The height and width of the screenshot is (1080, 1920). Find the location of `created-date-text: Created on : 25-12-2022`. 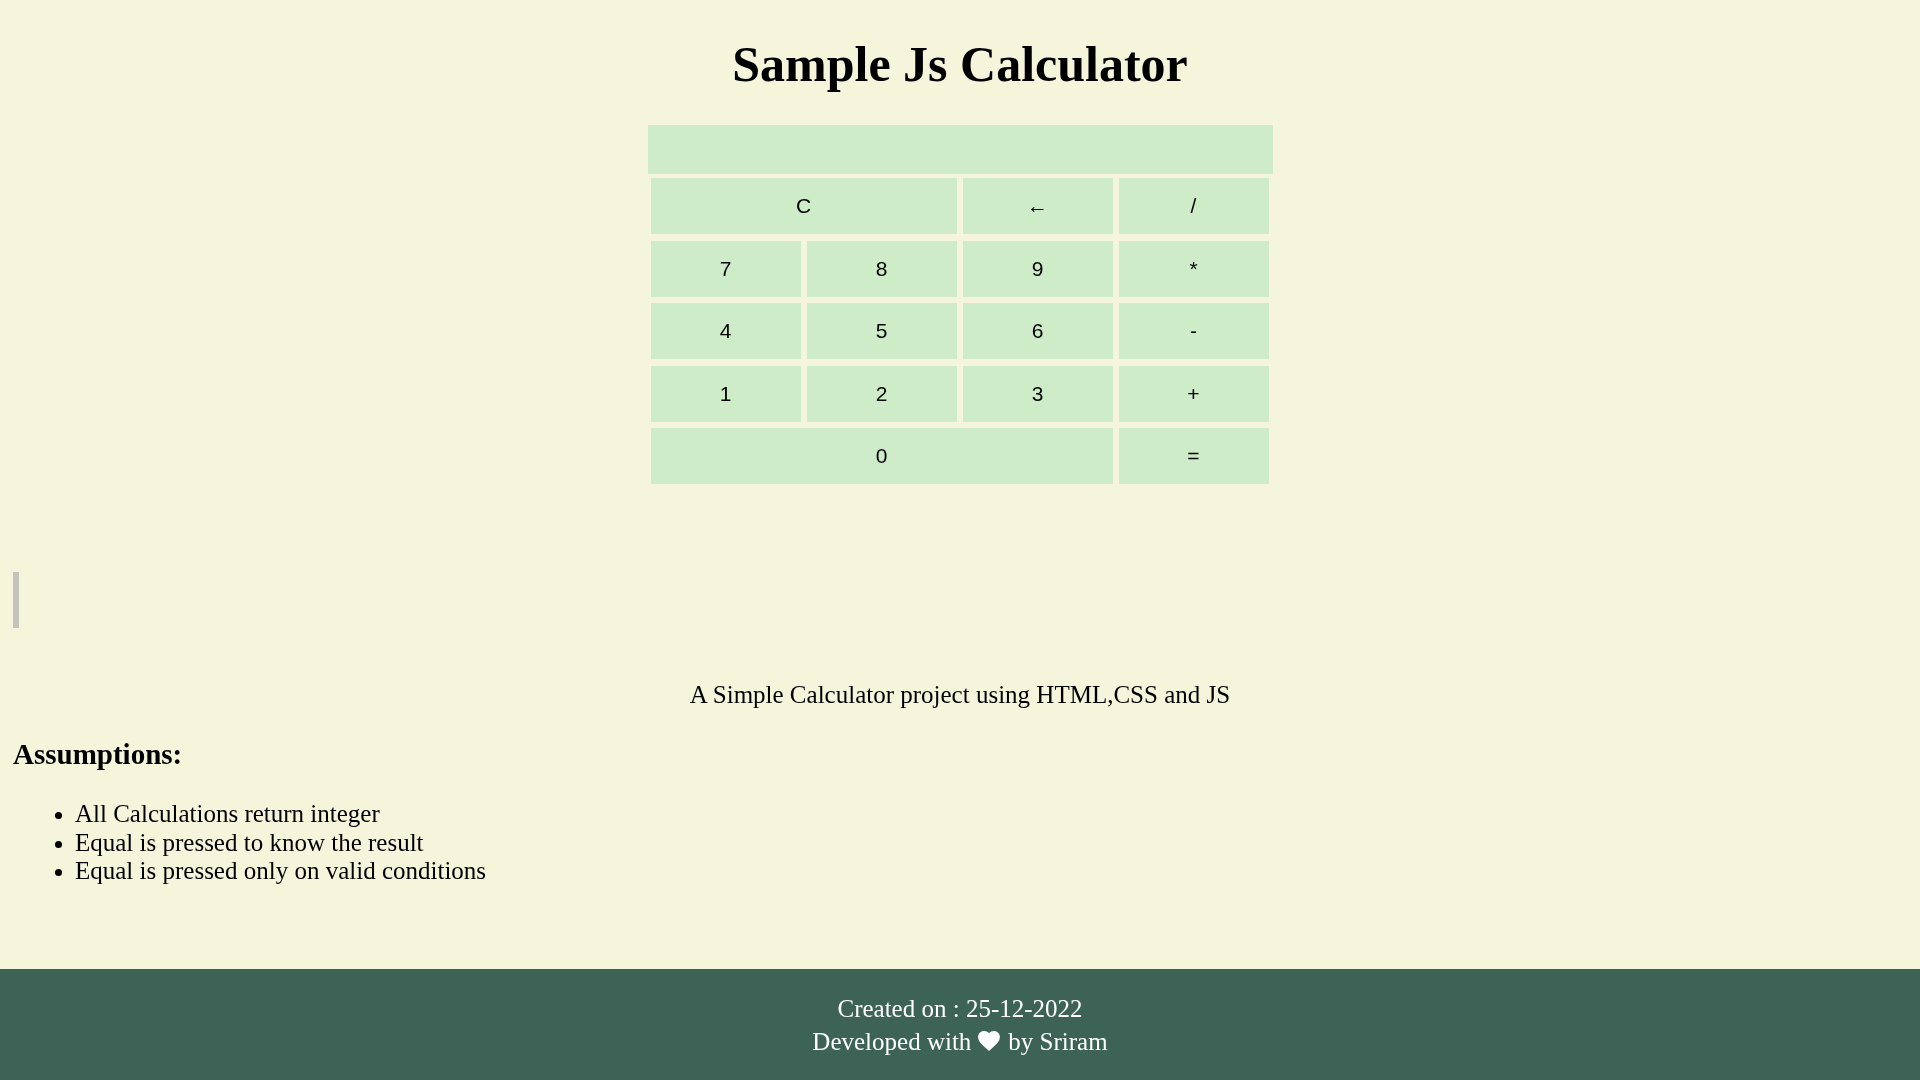

created-date-text: Created on : 25-12-2022 is located at coordinates (960, 1008).